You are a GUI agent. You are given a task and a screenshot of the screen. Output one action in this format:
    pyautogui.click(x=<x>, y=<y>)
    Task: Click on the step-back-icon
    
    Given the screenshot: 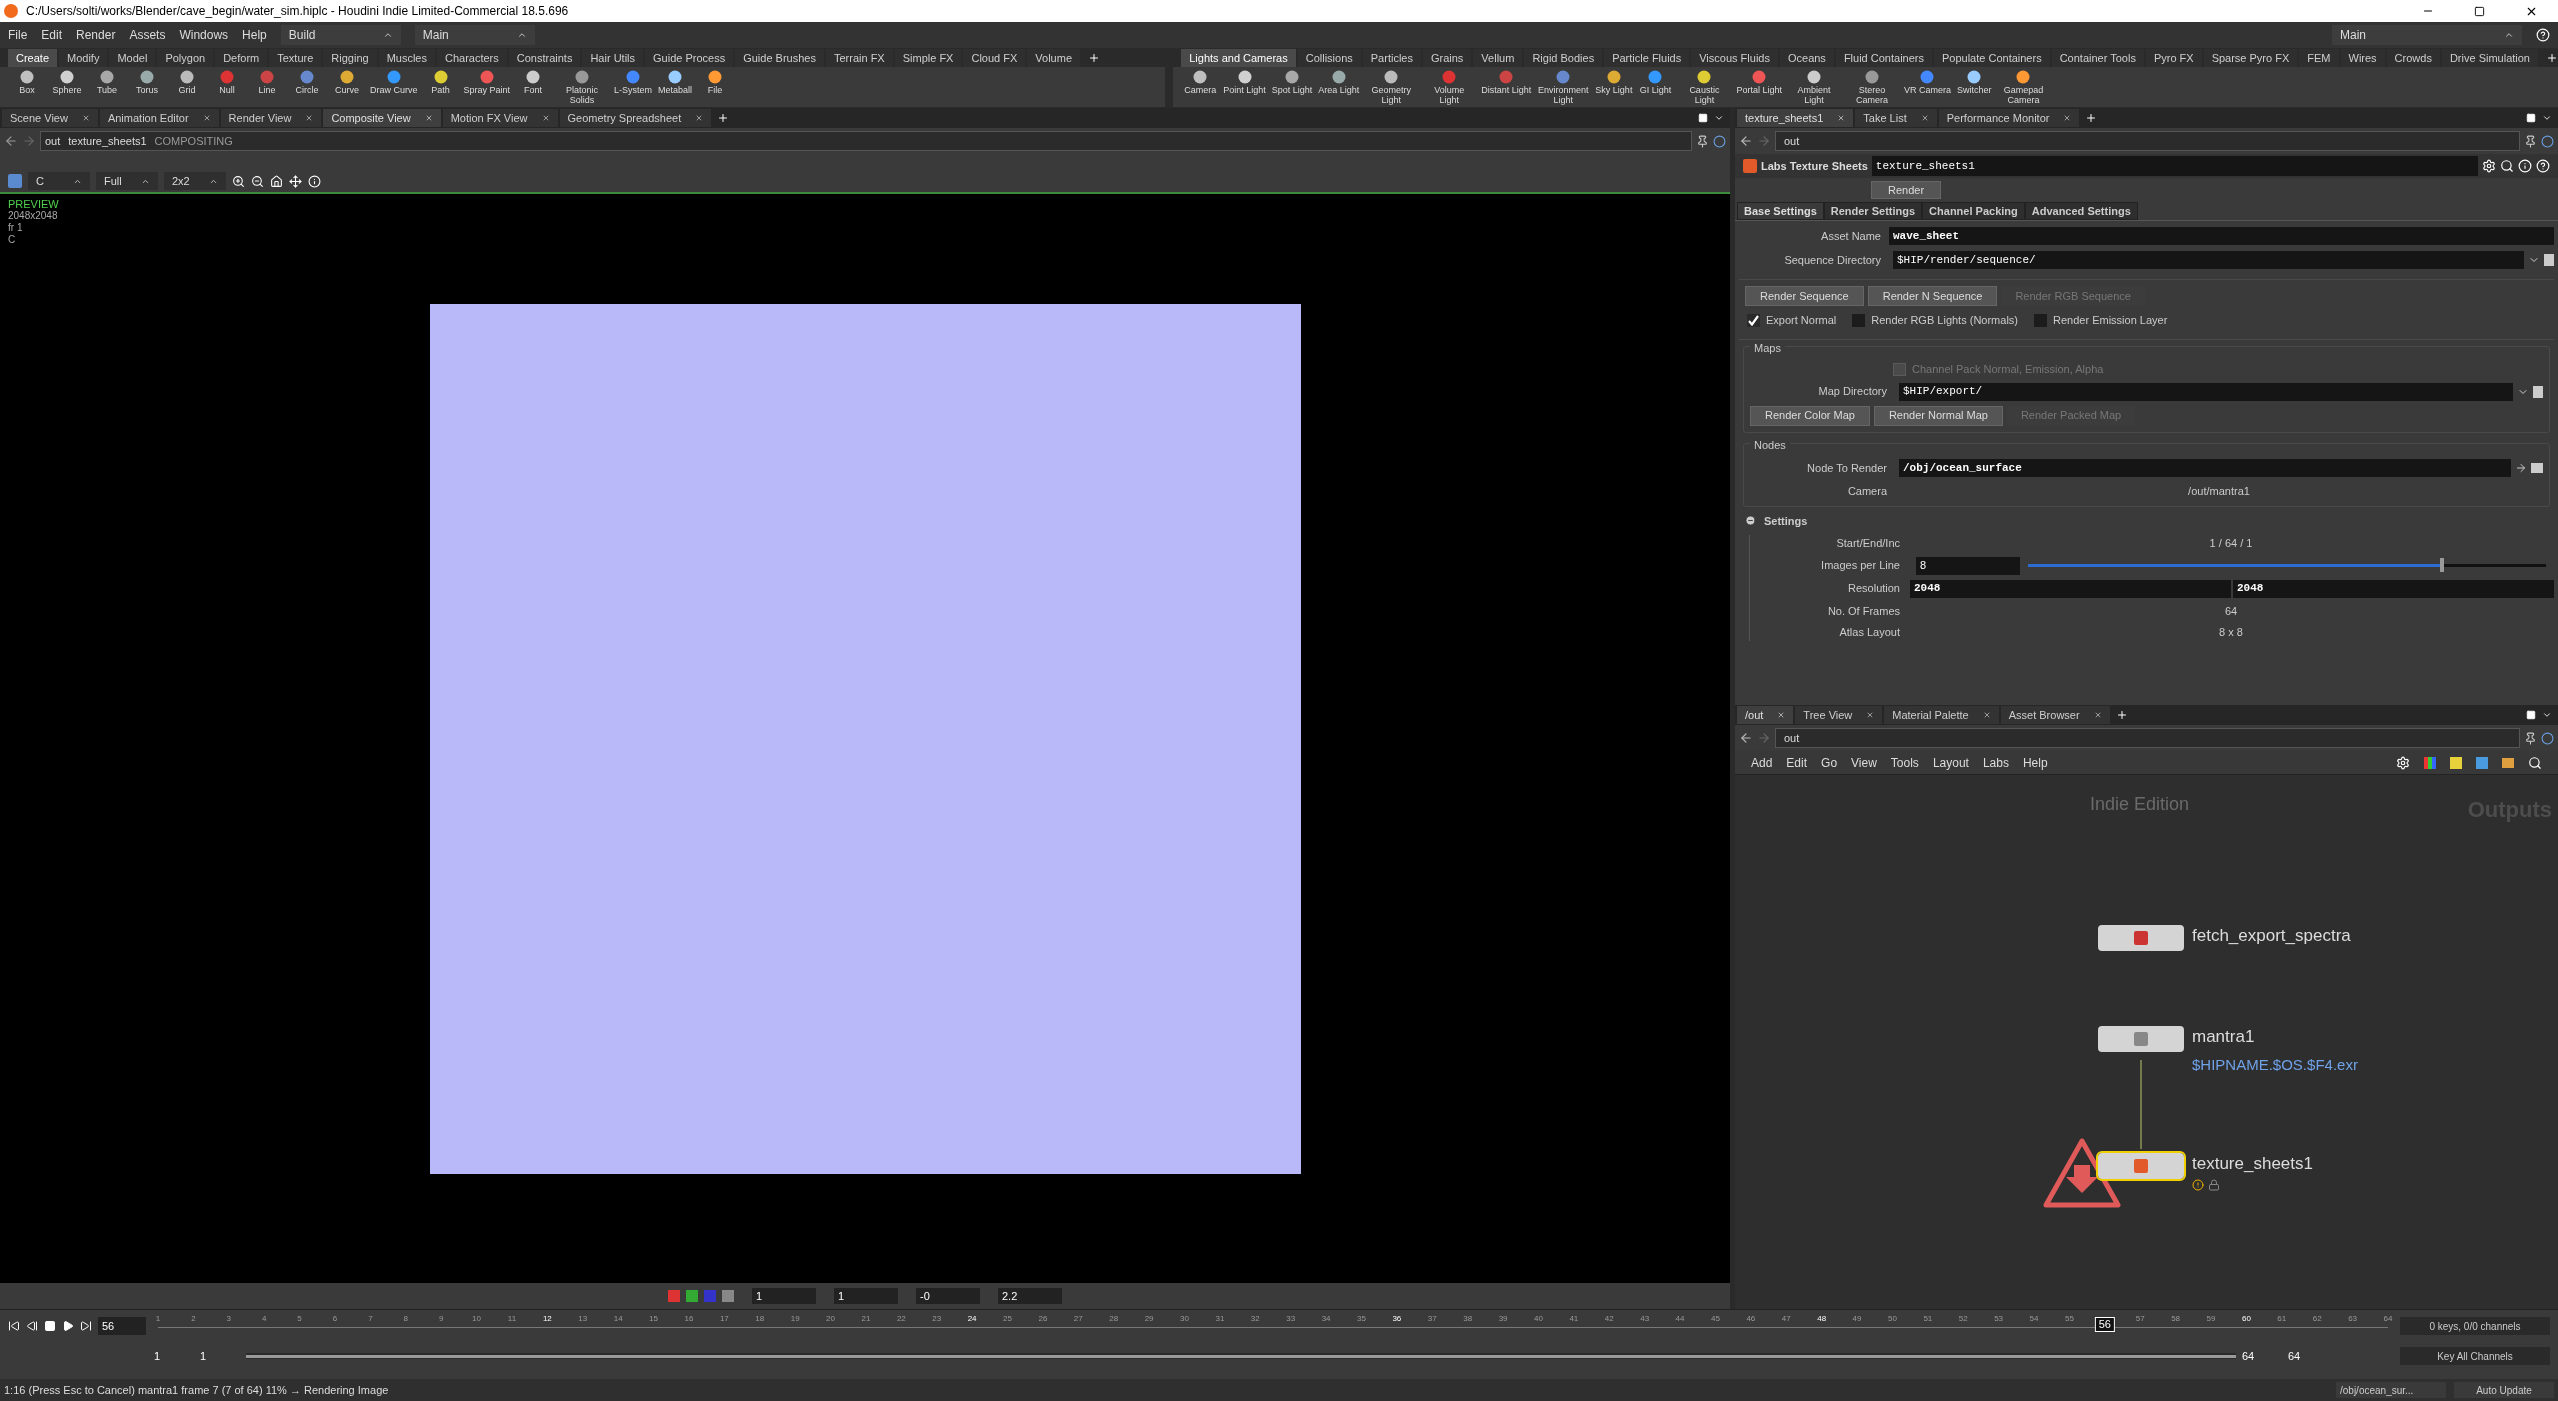 What is the action you would take?
    pyautogui.click(x=32, y=1326)
    